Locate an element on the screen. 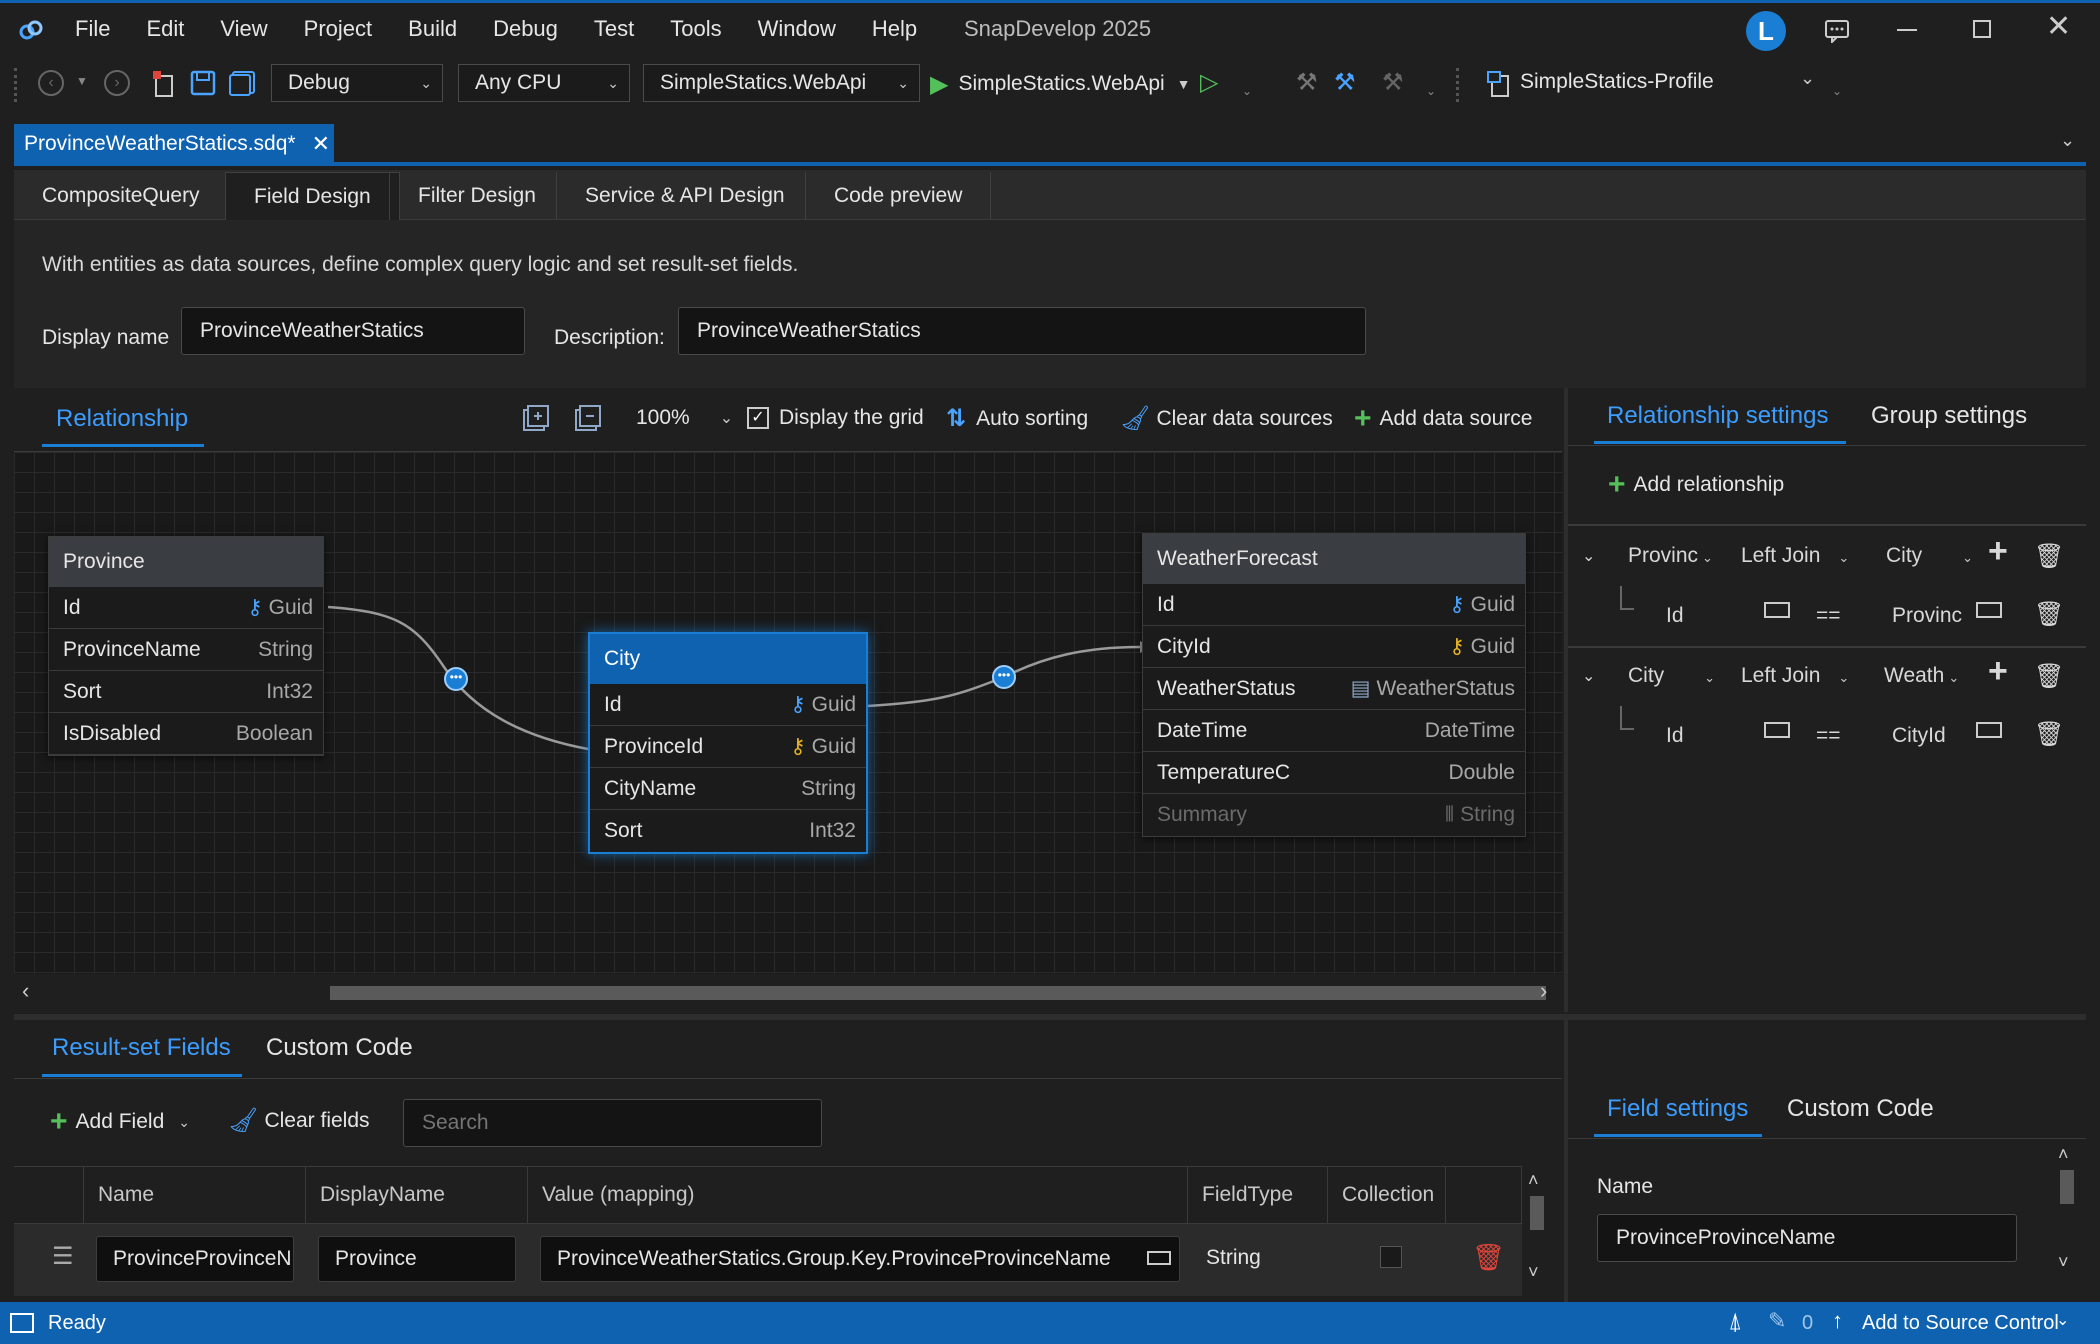 This screenshot has width=2100, height=1344. entity-field: WeatherStatus ▤ WeatherStatus is located at coordinates (1334, 689).